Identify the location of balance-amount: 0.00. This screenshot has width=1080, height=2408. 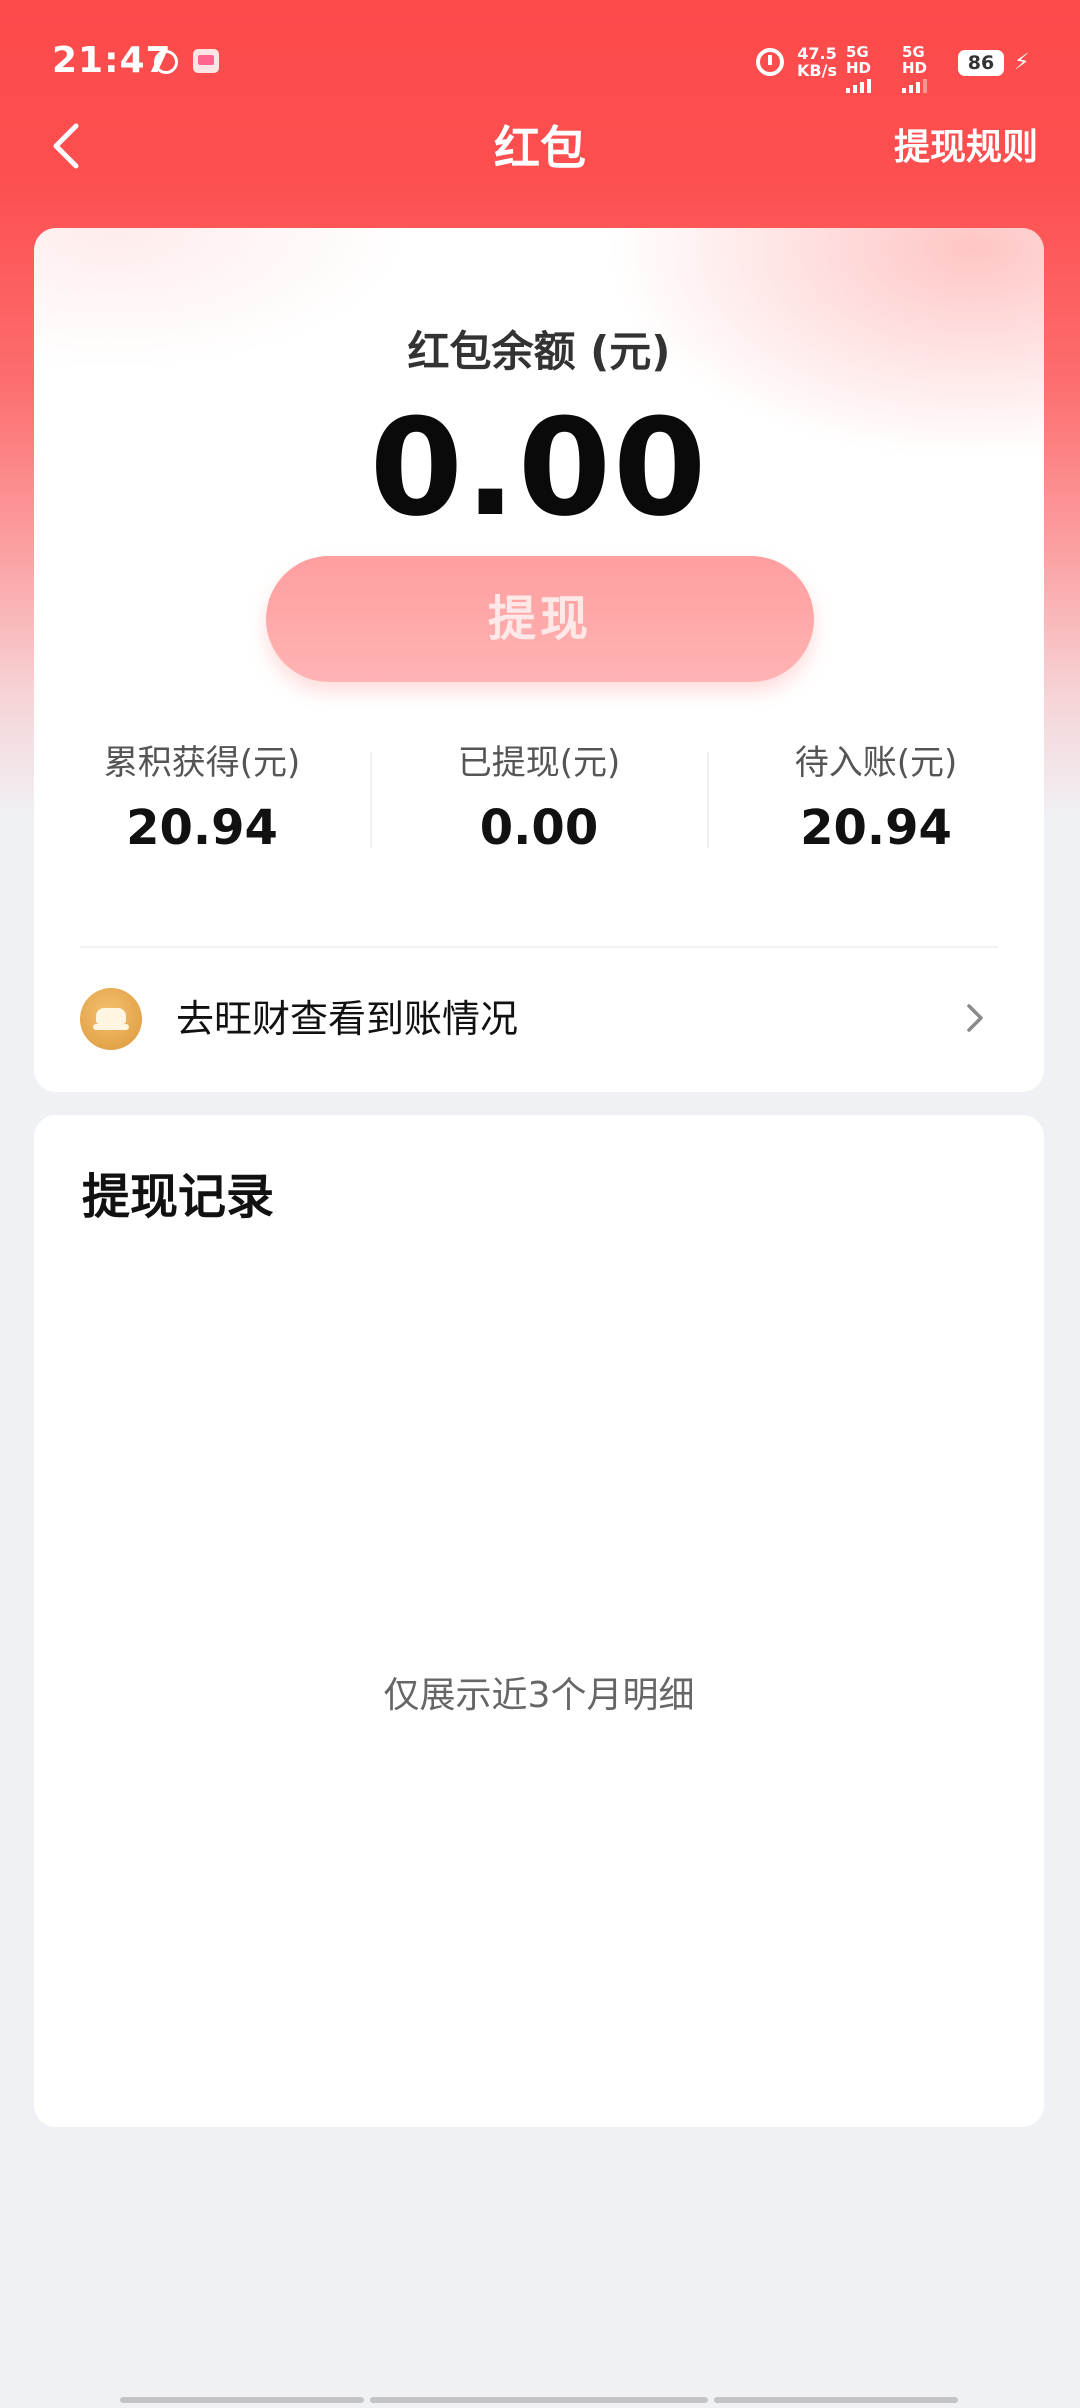
(539, 468).